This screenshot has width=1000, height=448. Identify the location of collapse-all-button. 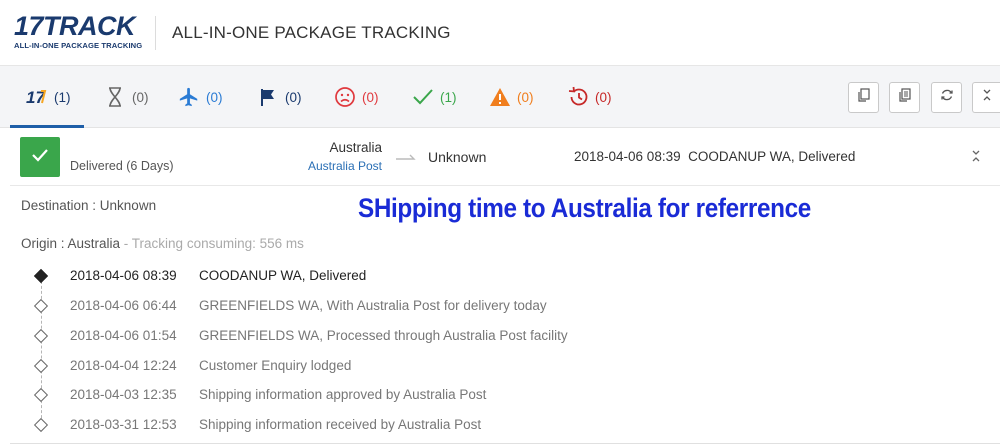
(986, 97).